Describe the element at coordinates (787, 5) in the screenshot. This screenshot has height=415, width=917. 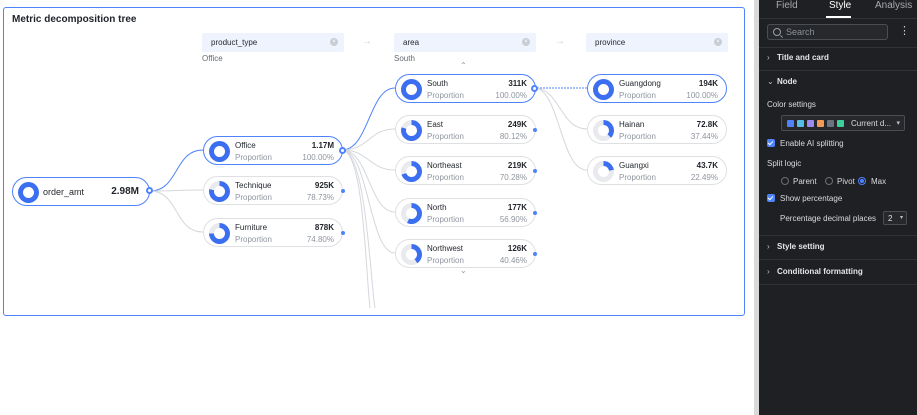
I see `tab-field: Field` at that location.